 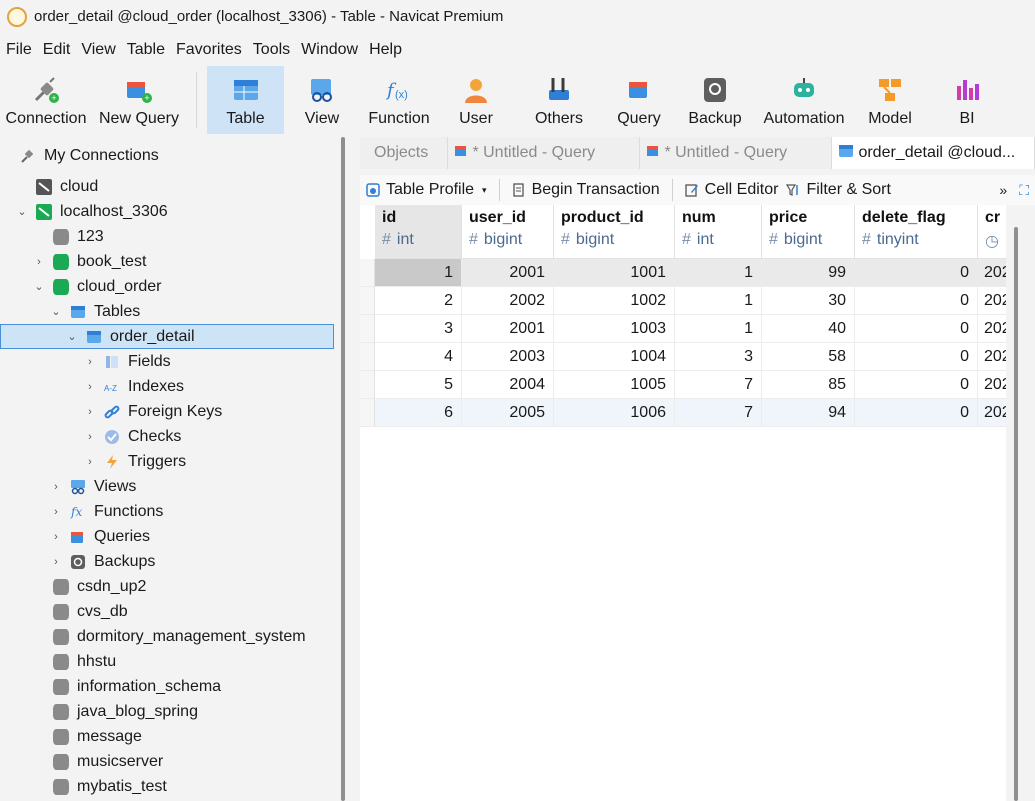 What do you see at coordinates (145, 50) in the screenshot?
I see `menu-table: Table` at bounding box center [145, 50].